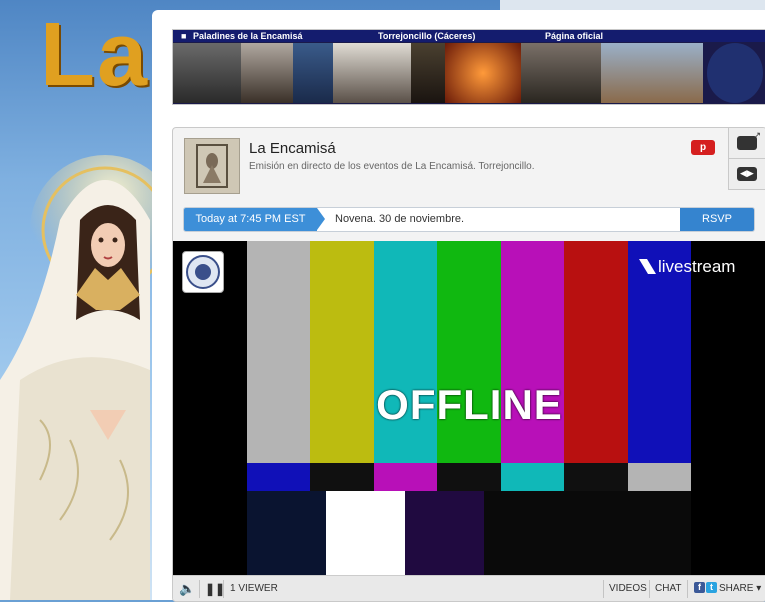  What do you see at coordinates (736, 588) in the screenshot?
I see `share-label: SHARE` at bounding box center [736, 588].